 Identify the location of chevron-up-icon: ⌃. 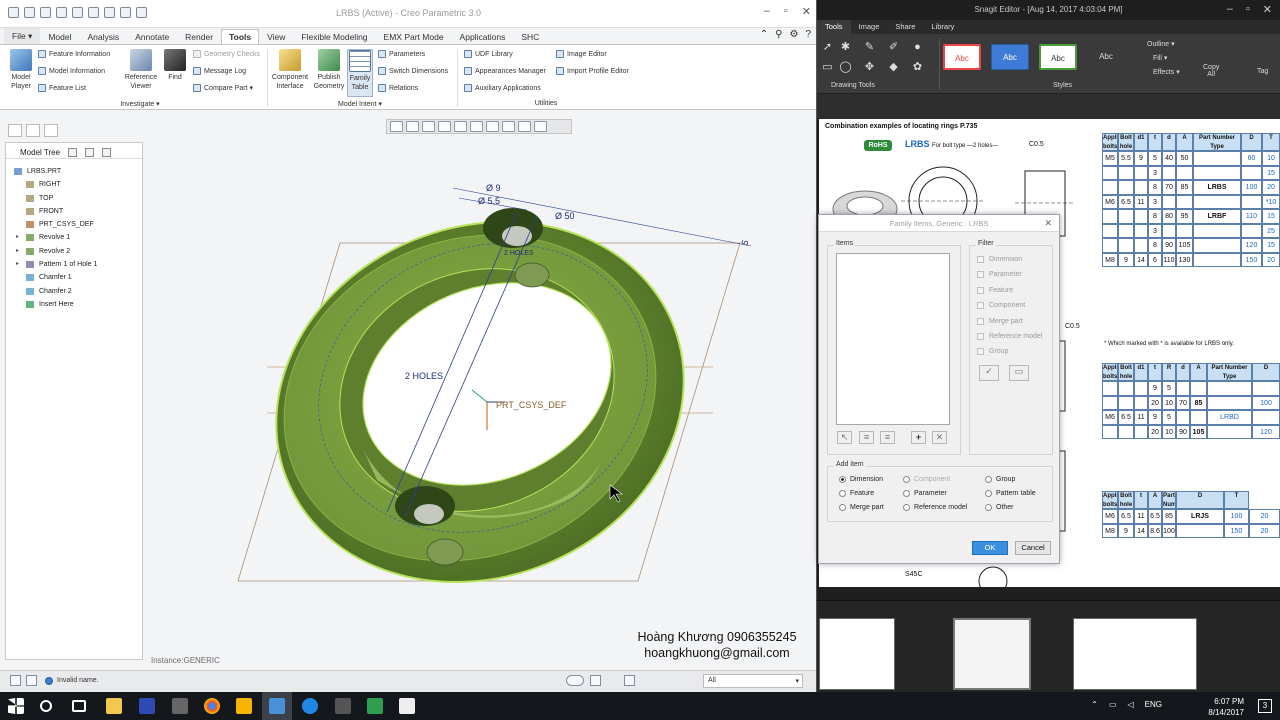
(1094, 704).